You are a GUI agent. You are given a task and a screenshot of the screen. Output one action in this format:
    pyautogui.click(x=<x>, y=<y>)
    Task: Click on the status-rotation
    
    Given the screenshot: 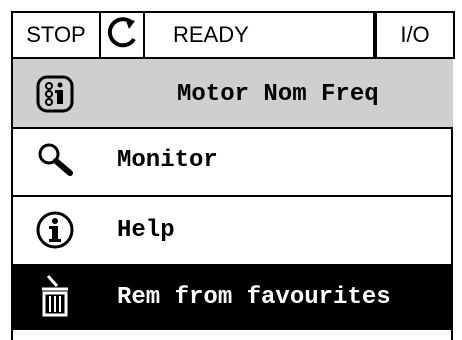 What is the action you would take?
    pyautogui.click(x=122, y=35)
    